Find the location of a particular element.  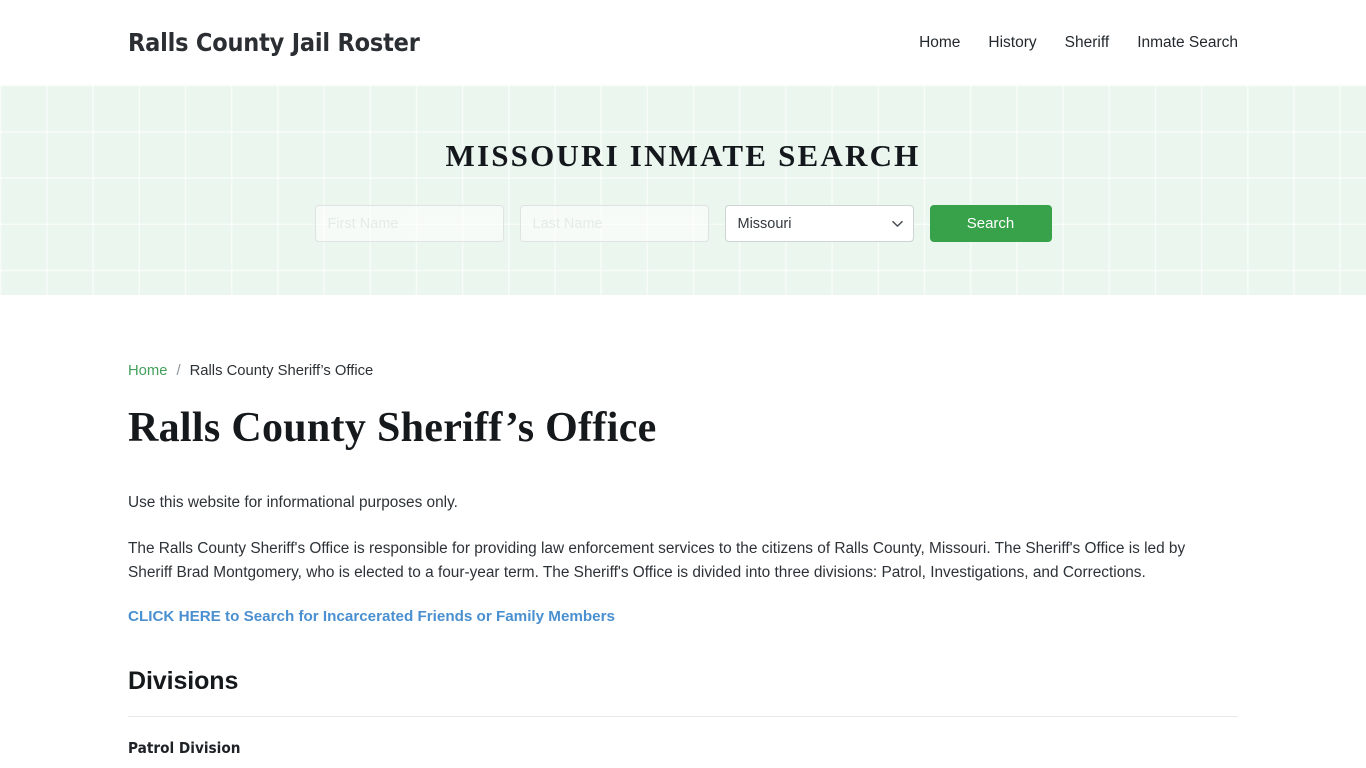

breadcrumb-item-home: Home is located at coordinates (147, 371).